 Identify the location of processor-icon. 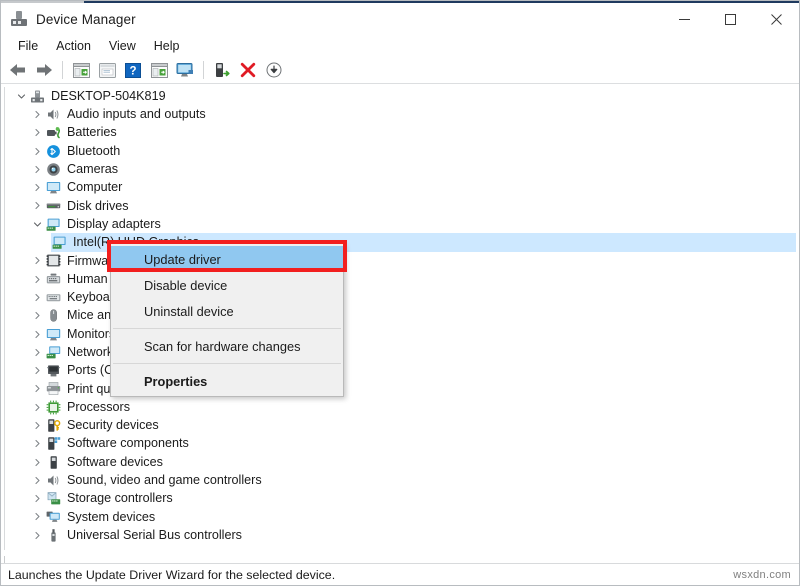
(53, 407).